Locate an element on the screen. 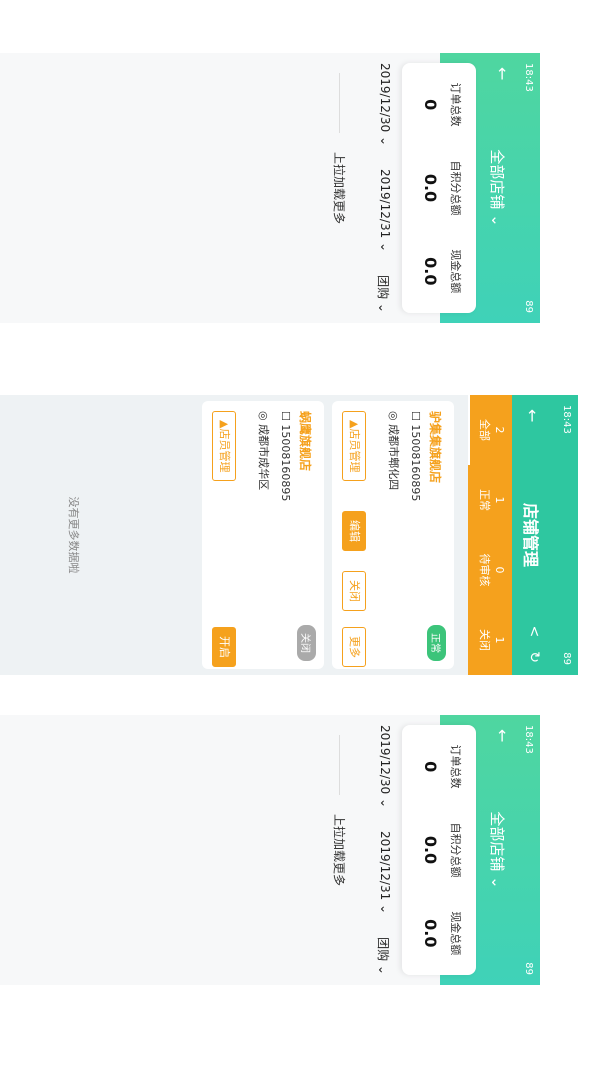 This screenshot has height=1067, width=600. store-address: ◎ 成都市郫化四 is located at coordinates (393, 451).